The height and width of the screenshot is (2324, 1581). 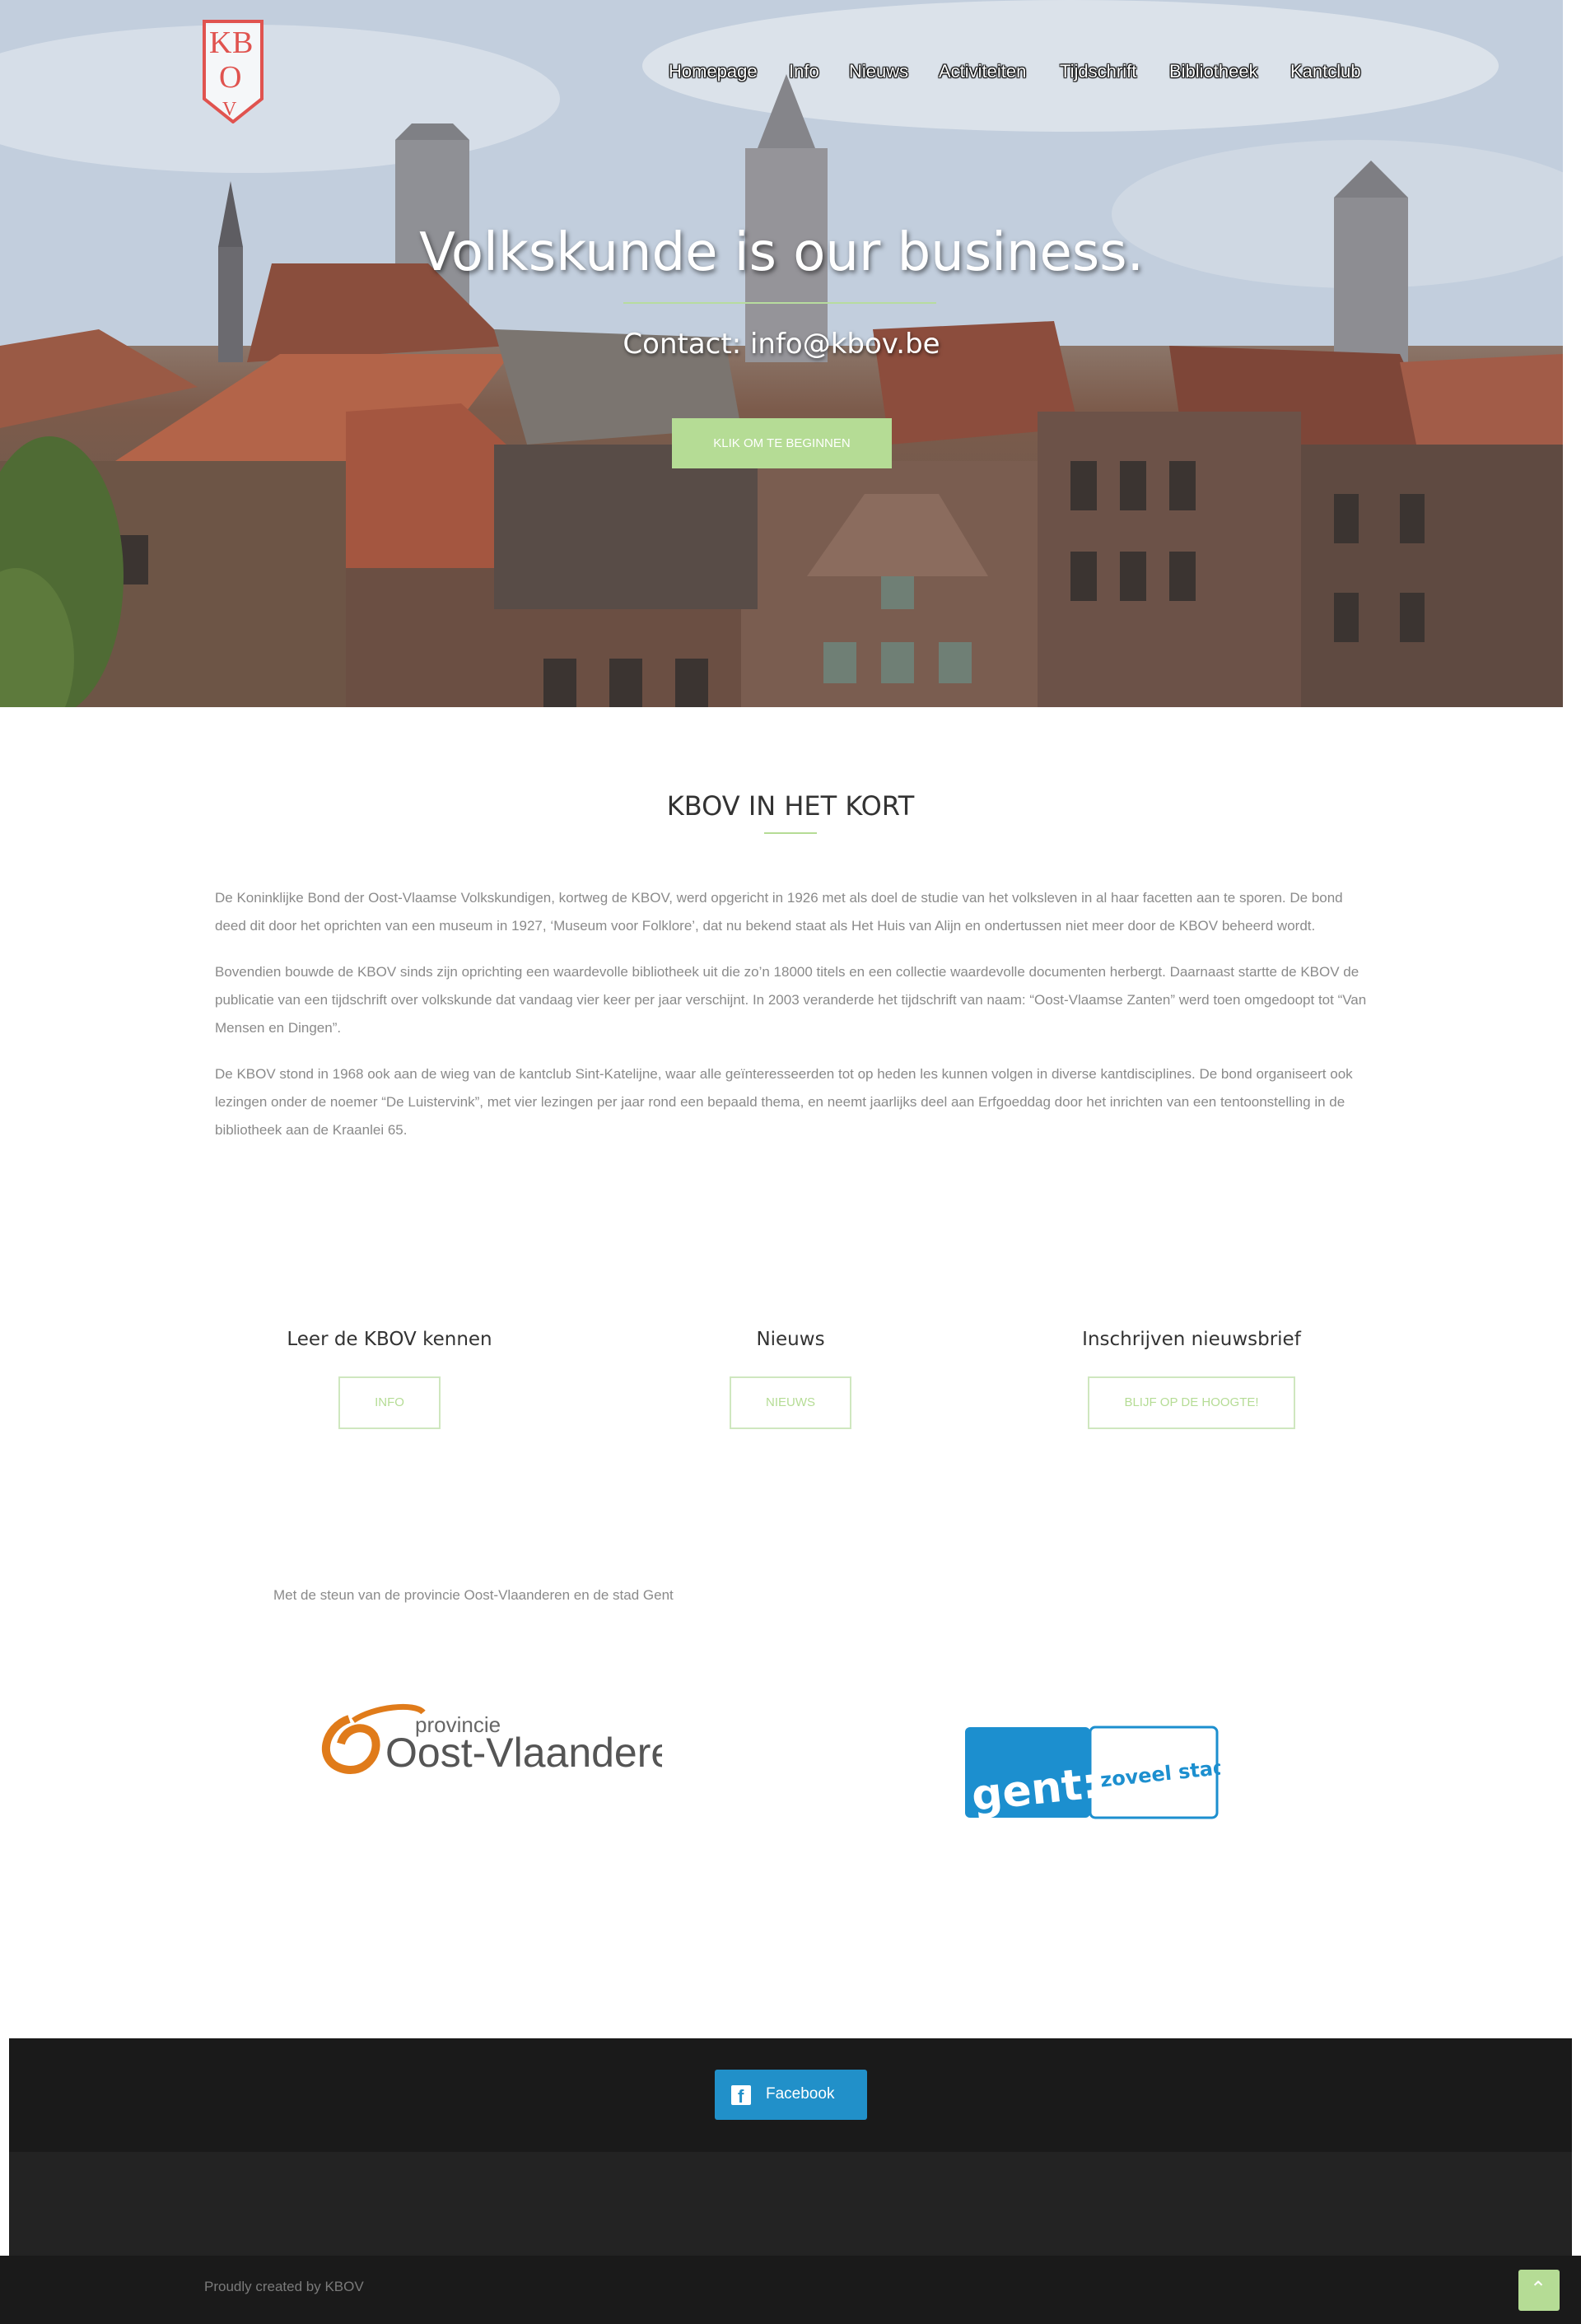 I want to click on newsletter-button: BLIJF OP DE HOOGTE!, so click(x=1191, y=1402).